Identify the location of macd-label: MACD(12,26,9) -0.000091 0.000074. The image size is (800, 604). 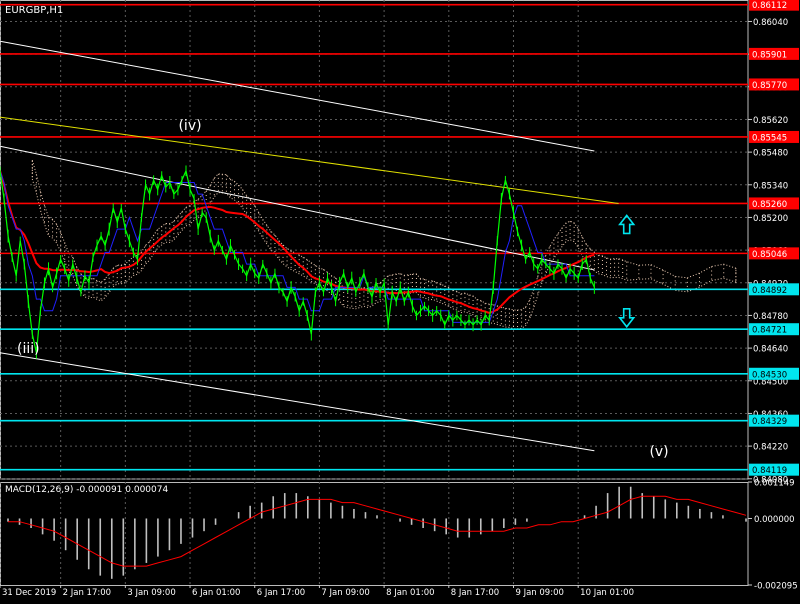
(86, 490).